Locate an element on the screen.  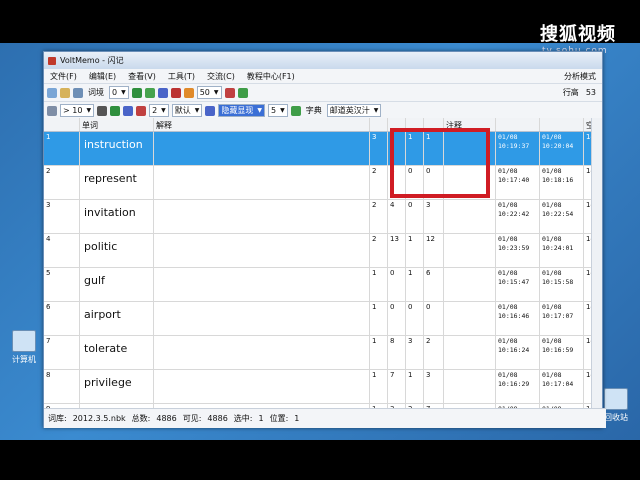
cell-count1: 1 is located at coordinates (379, 352).